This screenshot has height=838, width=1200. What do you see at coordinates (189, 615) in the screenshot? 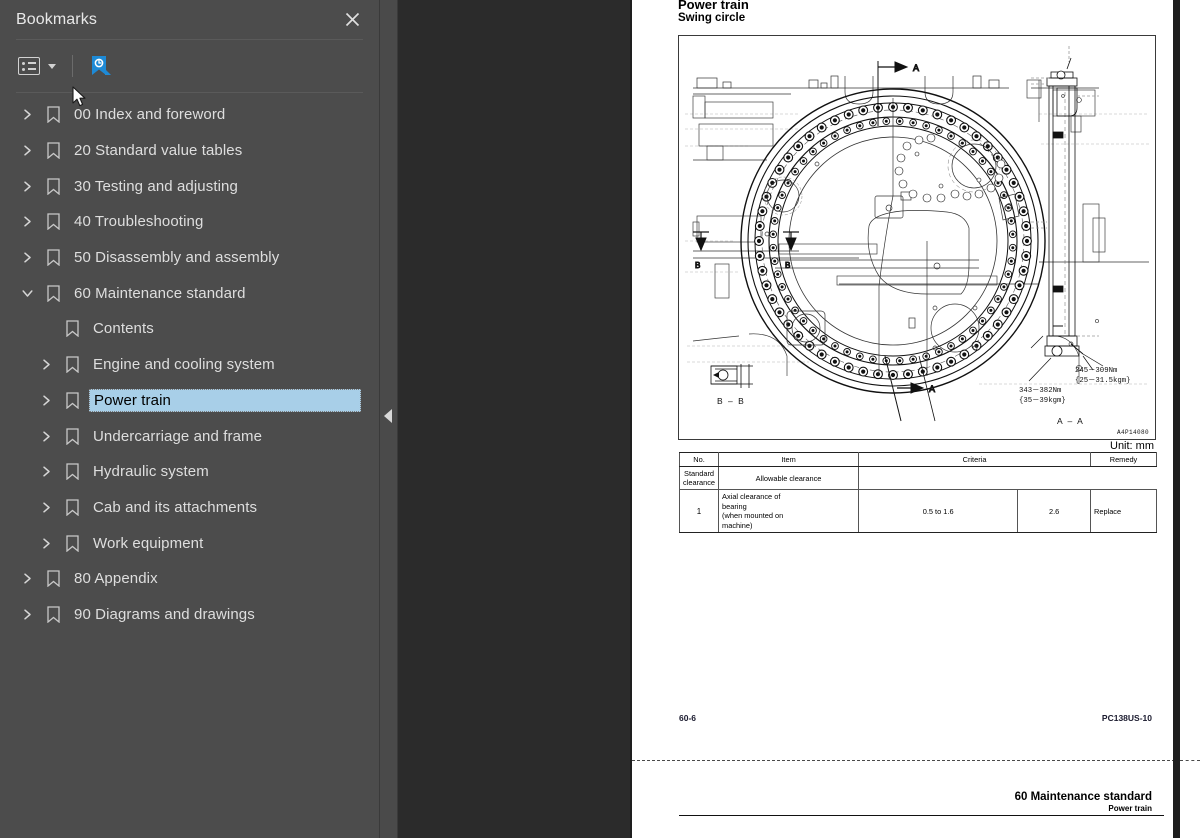
I see `tree-item-90-diagrams-and-drawings: 90 Diagrams and drawings` at bounding box center [189, 615].